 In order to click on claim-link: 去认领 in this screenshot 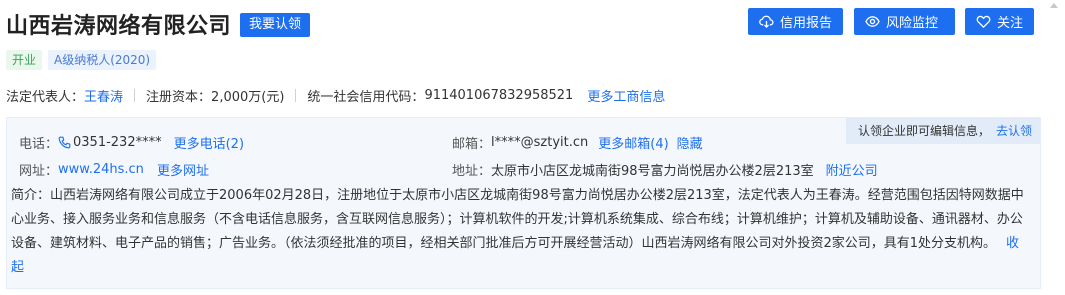, I will do `click(1014, 131)`.